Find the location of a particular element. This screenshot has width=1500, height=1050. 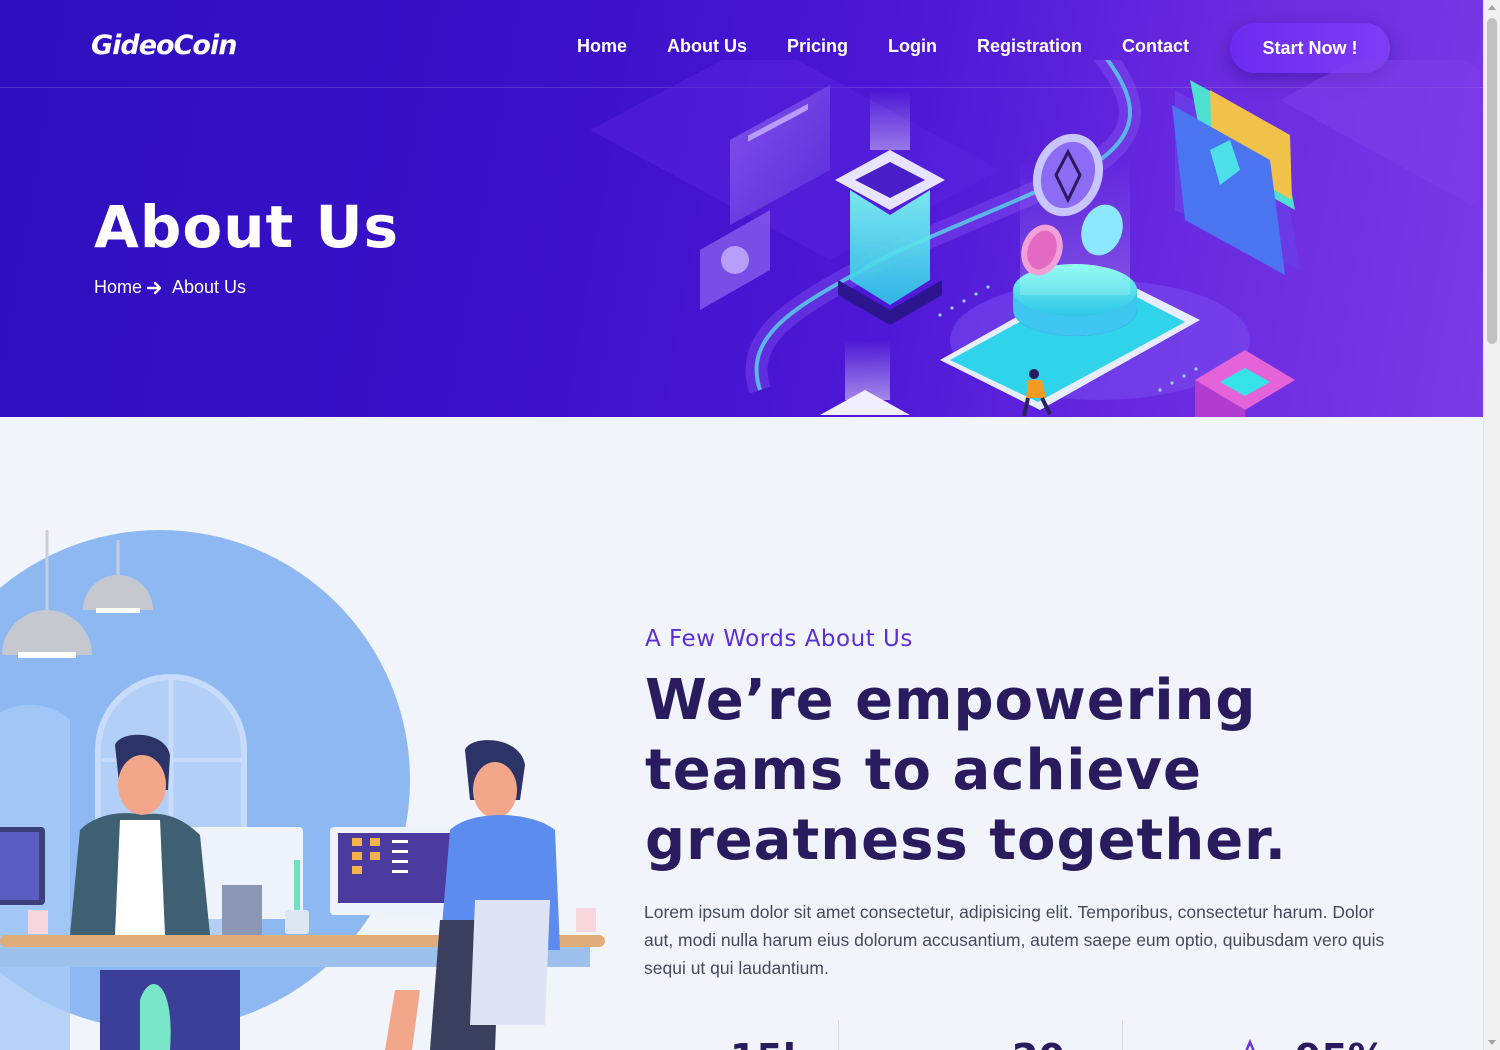

stat-projects-value: 20 is located at coordinates (1038, 1043).